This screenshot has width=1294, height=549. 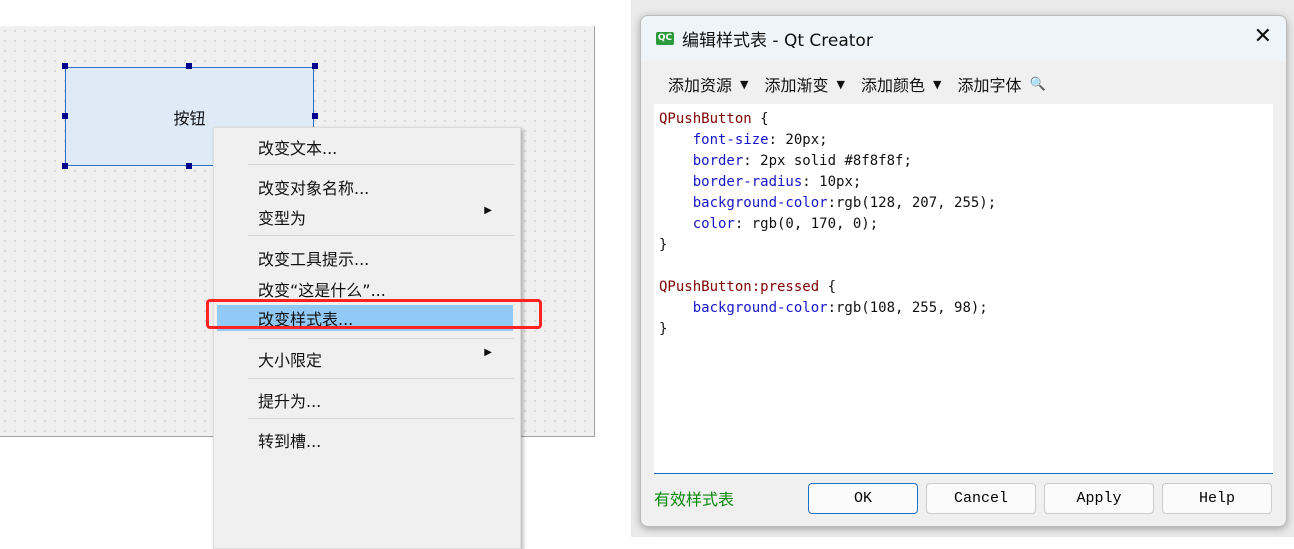 What do you see at coordinates (694, 499) in the screenshot?
I see `validity-status: 有效样式表` at bounding box center [694, 499].